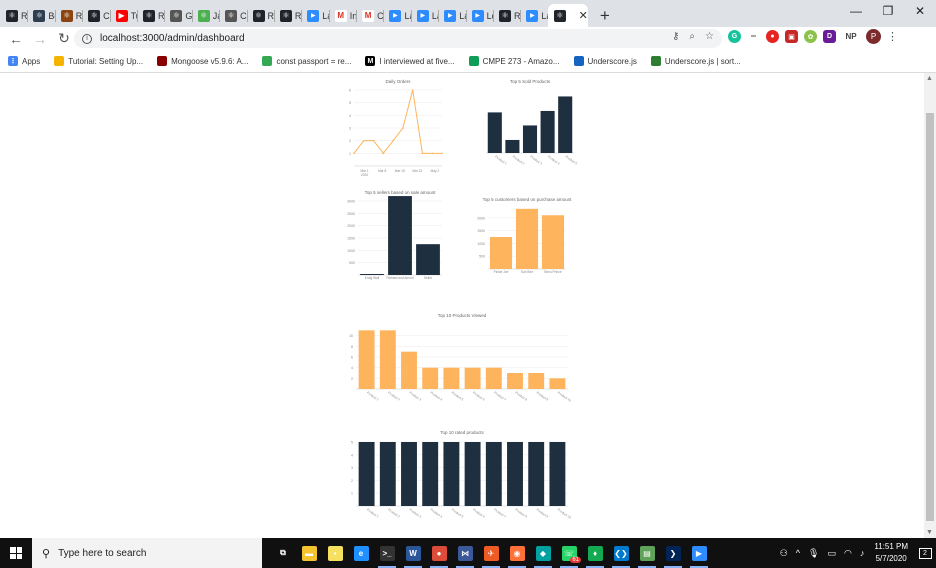 Image resolution: width=936 pixels, height=568 pixels. What do you see at coordinates (892, 36) in the screenshot?
I see `menu-dots-icon: ⋮` at bounding box center [892, 36].